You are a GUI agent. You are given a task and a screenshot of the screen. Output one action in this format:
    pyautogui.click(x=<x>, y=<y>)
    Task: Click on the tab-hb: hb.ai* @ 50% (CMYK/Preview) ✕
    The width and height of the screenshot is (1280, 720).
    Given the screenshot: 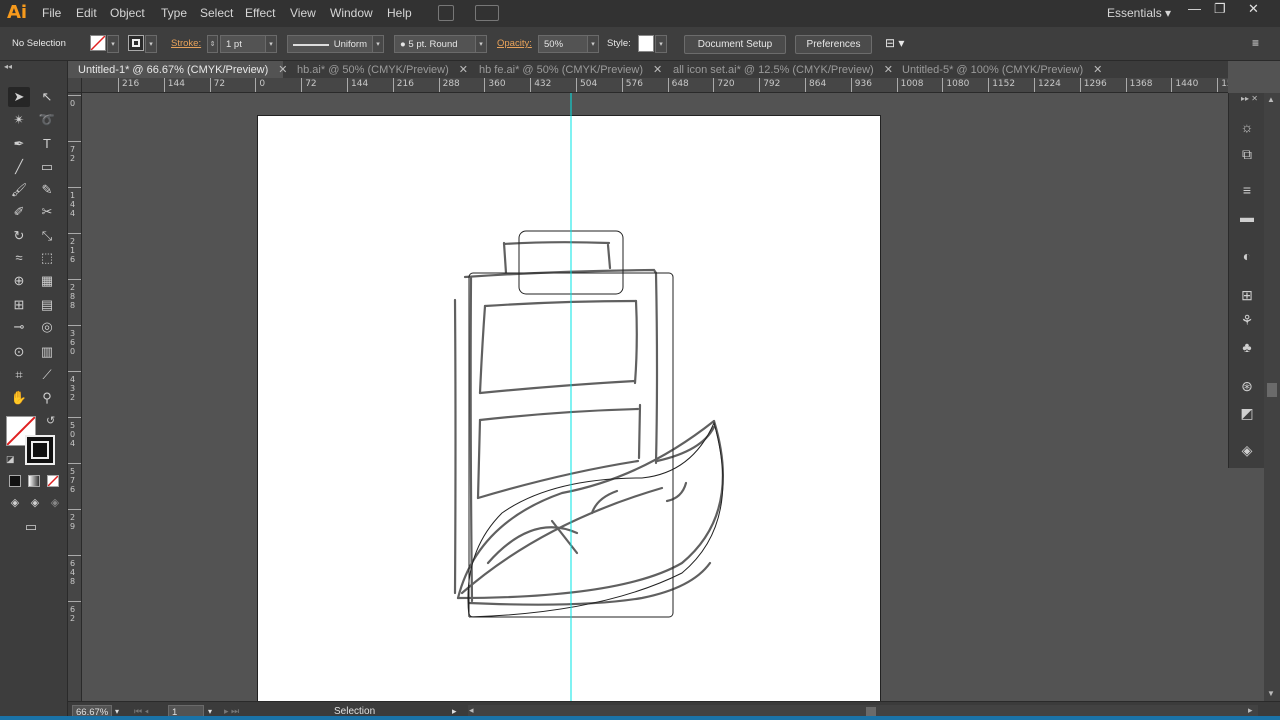 What is the action you would take?
    pyautogui.click(x=377, y=69)
    